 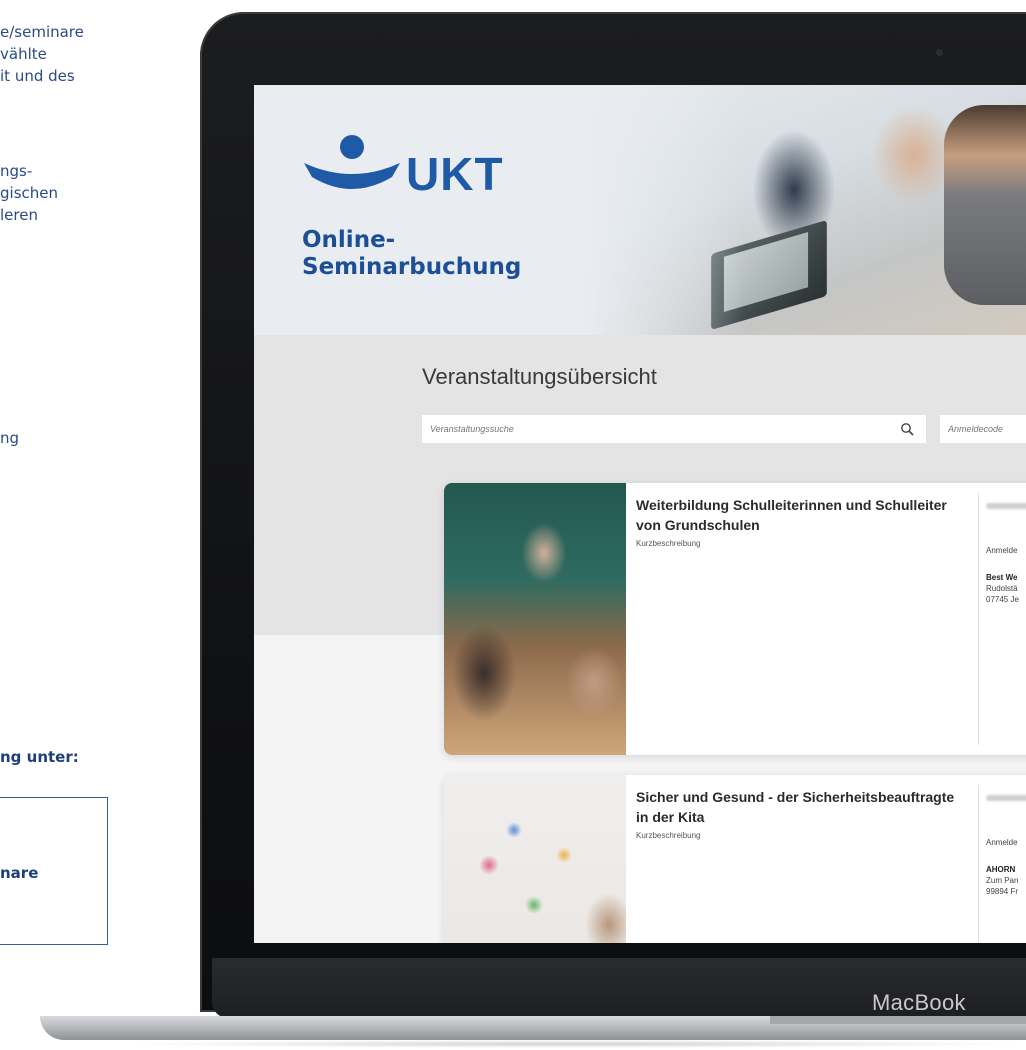 I want to click on side-line: e/seminare, so click(x=42, y=32).